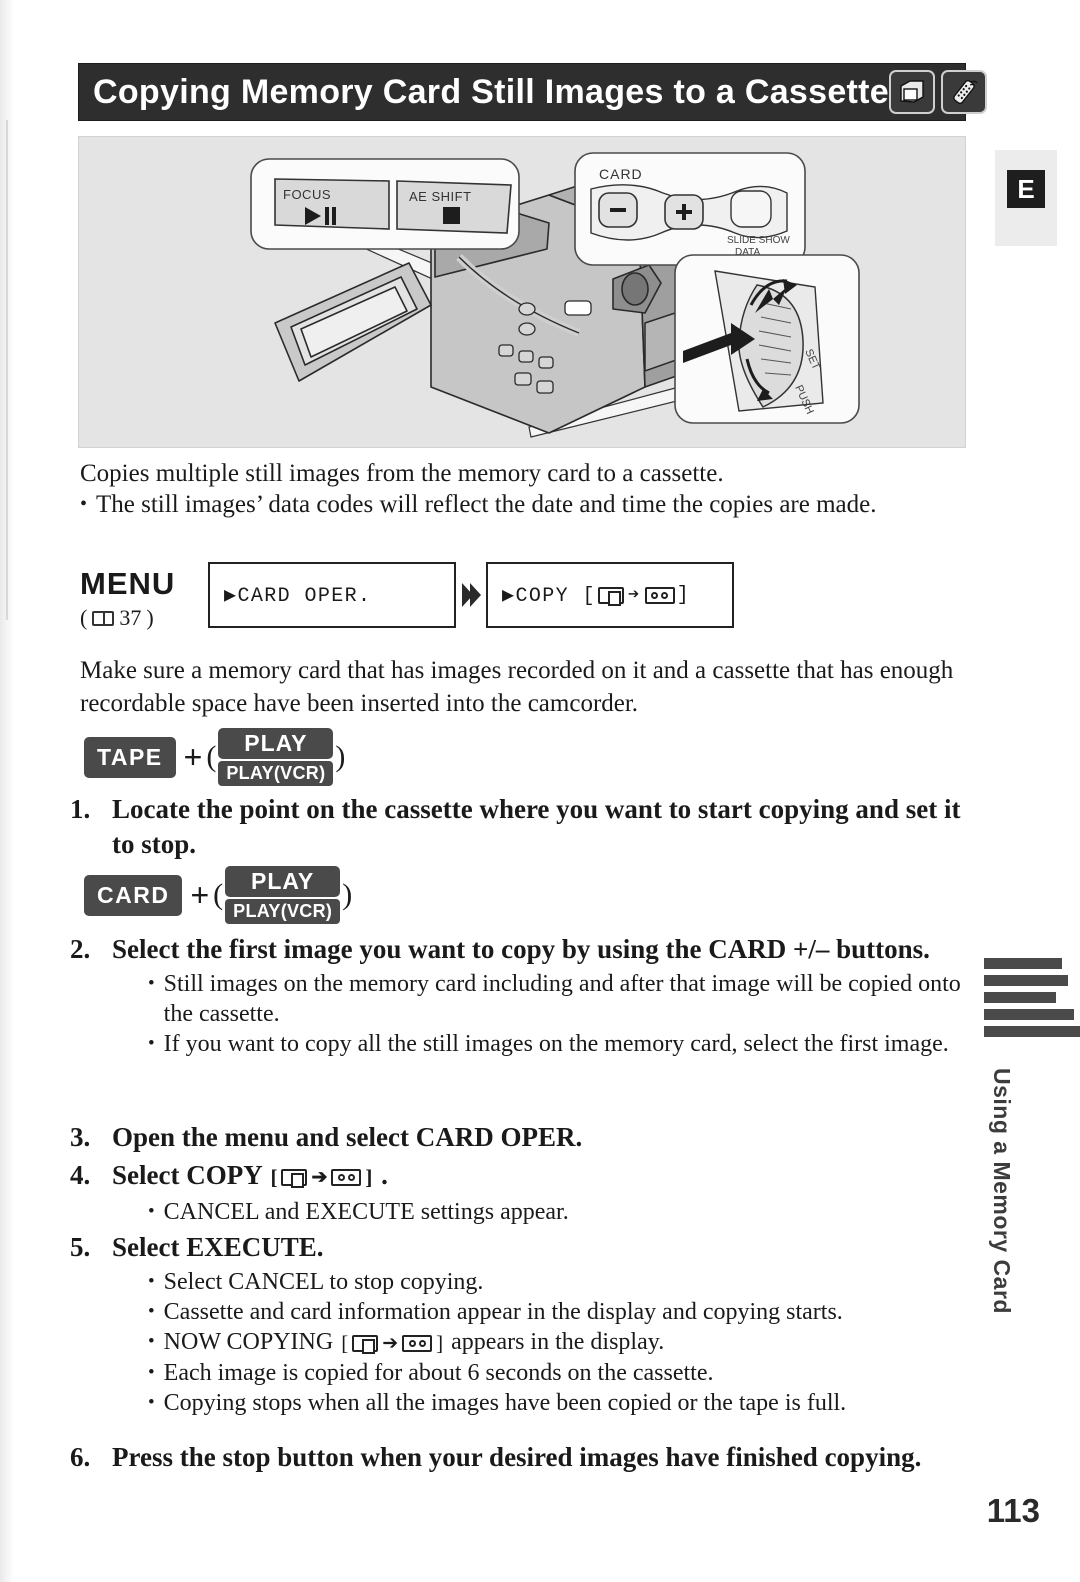 The width and height of the screenshot is (1080, 1582). I want to click on memory-card-glyph-icon, so click(365, 1344).